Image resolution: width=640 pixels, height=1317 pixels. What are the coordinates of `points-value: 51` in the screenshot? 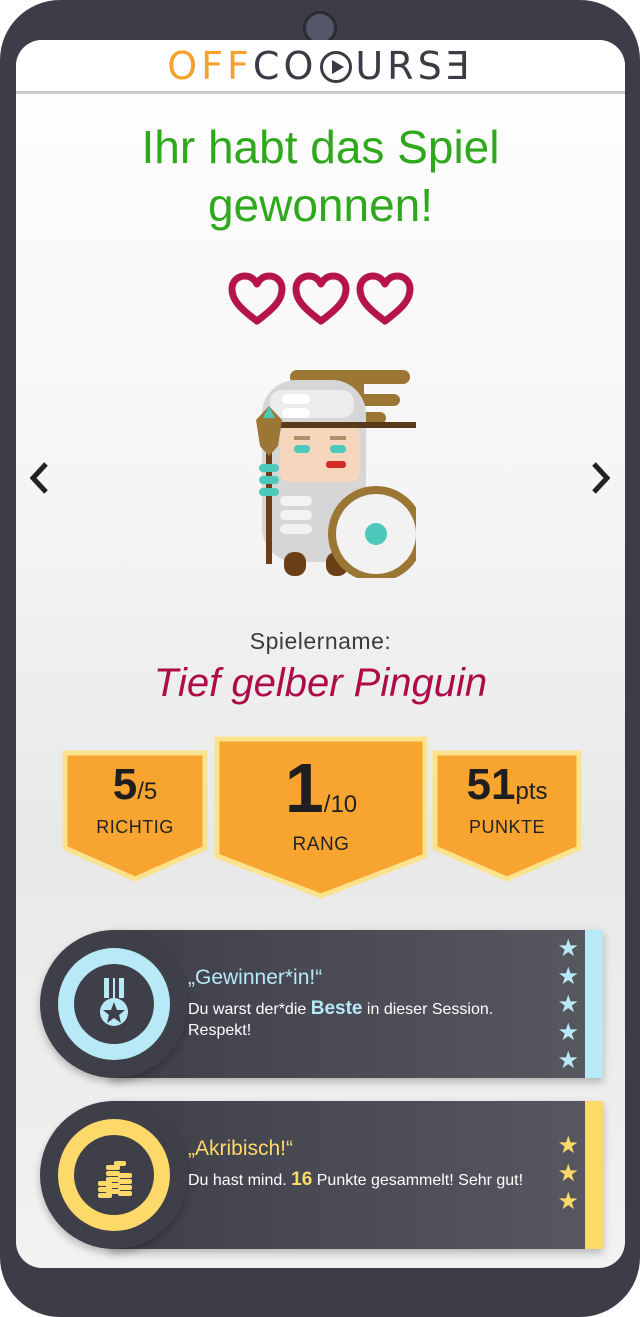 It's located at (491, 784).